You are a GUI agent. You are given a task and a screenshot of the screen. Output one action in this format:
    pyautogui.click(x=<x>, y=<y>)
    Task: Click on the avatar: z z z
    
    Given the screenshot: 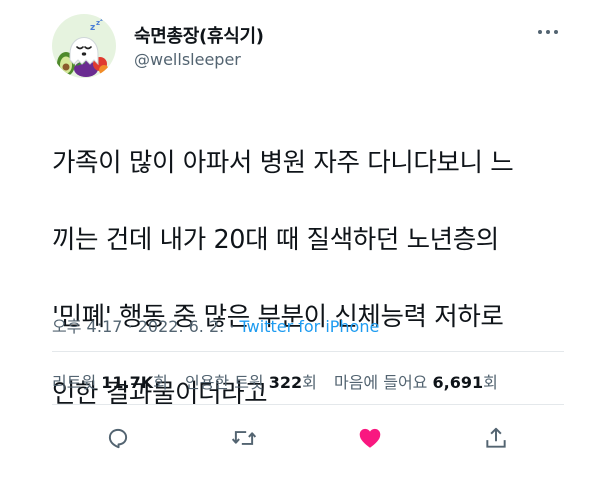 What is the action you would take?
    pyautogui.click(x=84, y=46)
    